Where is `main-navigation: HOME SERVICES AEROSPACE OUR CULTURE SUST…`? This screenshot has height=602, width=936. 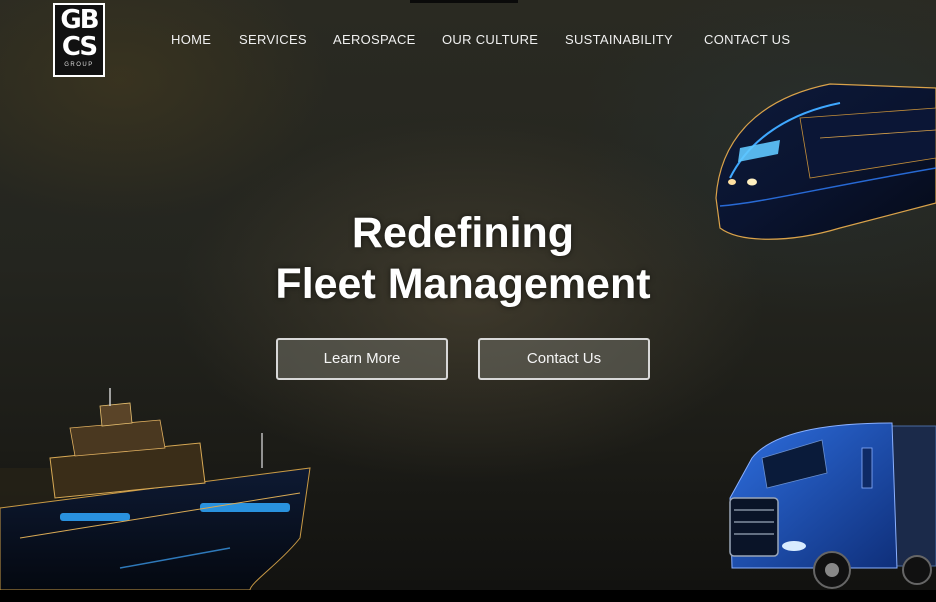 main-navigation: HOME SERVICES AEROSPACE OUR CULTURE SUST… is located at coordinates (468, 41).